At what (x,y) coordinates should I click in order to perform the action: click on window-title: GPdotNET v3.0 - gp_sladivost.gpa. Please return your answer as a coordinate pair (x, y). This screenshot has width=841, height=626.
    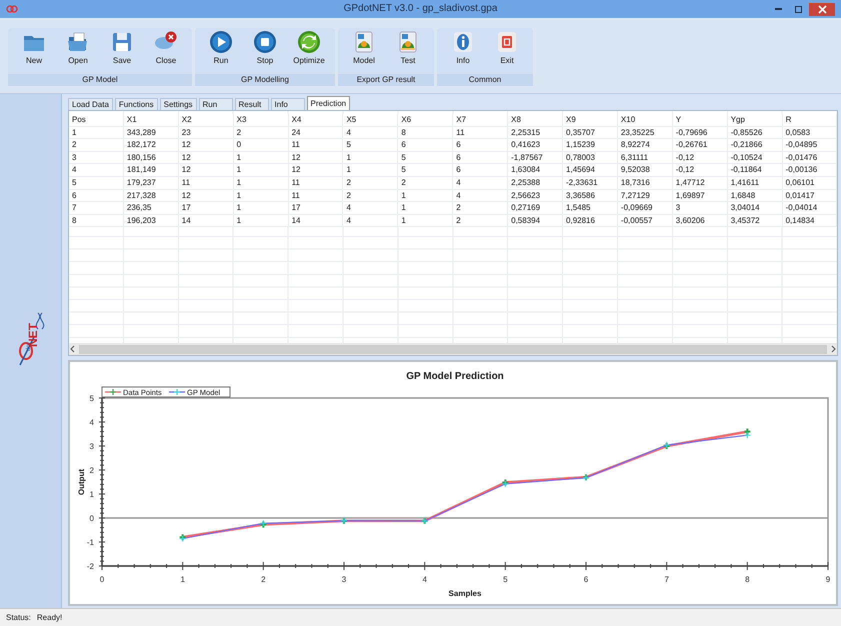
    Looking at the image, I should click on (421, 8).